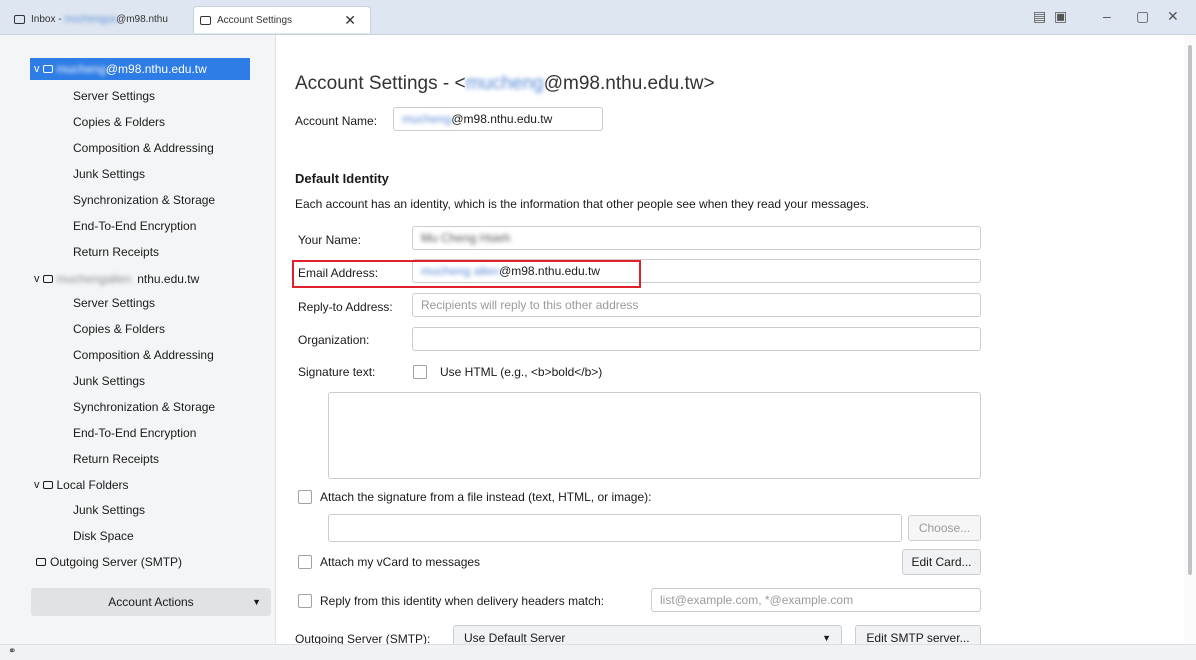 The width and height of the screenshot is (1196, 660). Describe the element at coordinates (334, 340) in the screenshot. I see `organization-label: Organization:` at that location.